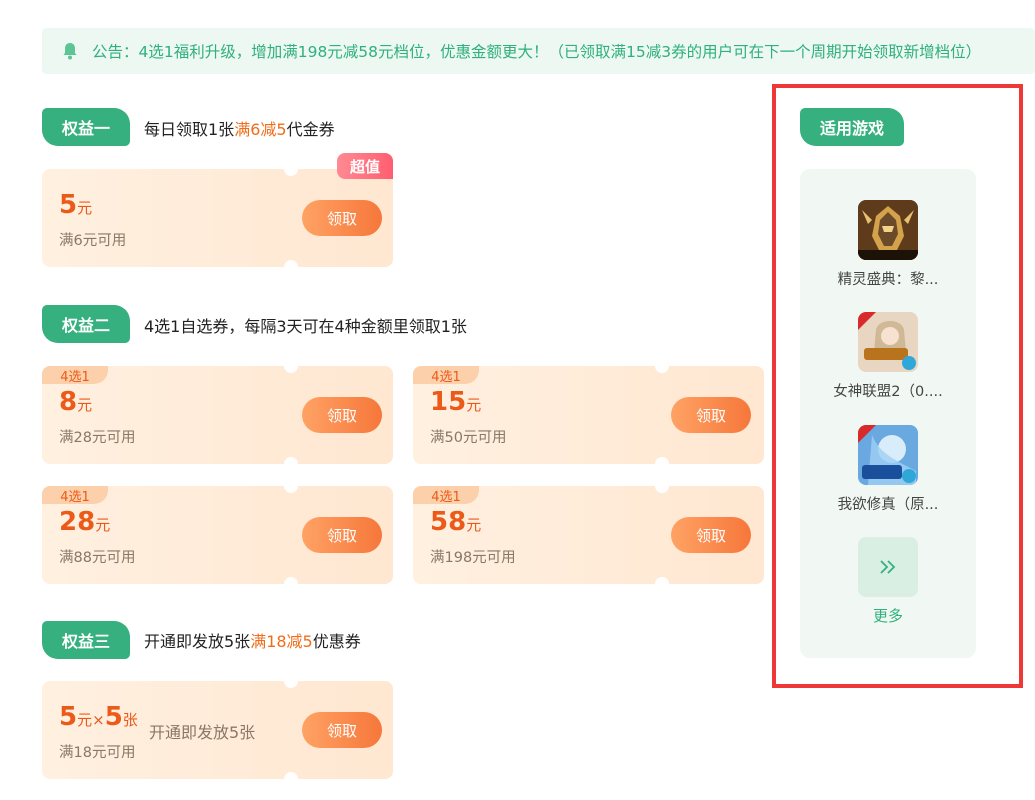 This screenshot has width=1035, height=800. I want to click on double-chevron-right-icon, so click(888, 567).